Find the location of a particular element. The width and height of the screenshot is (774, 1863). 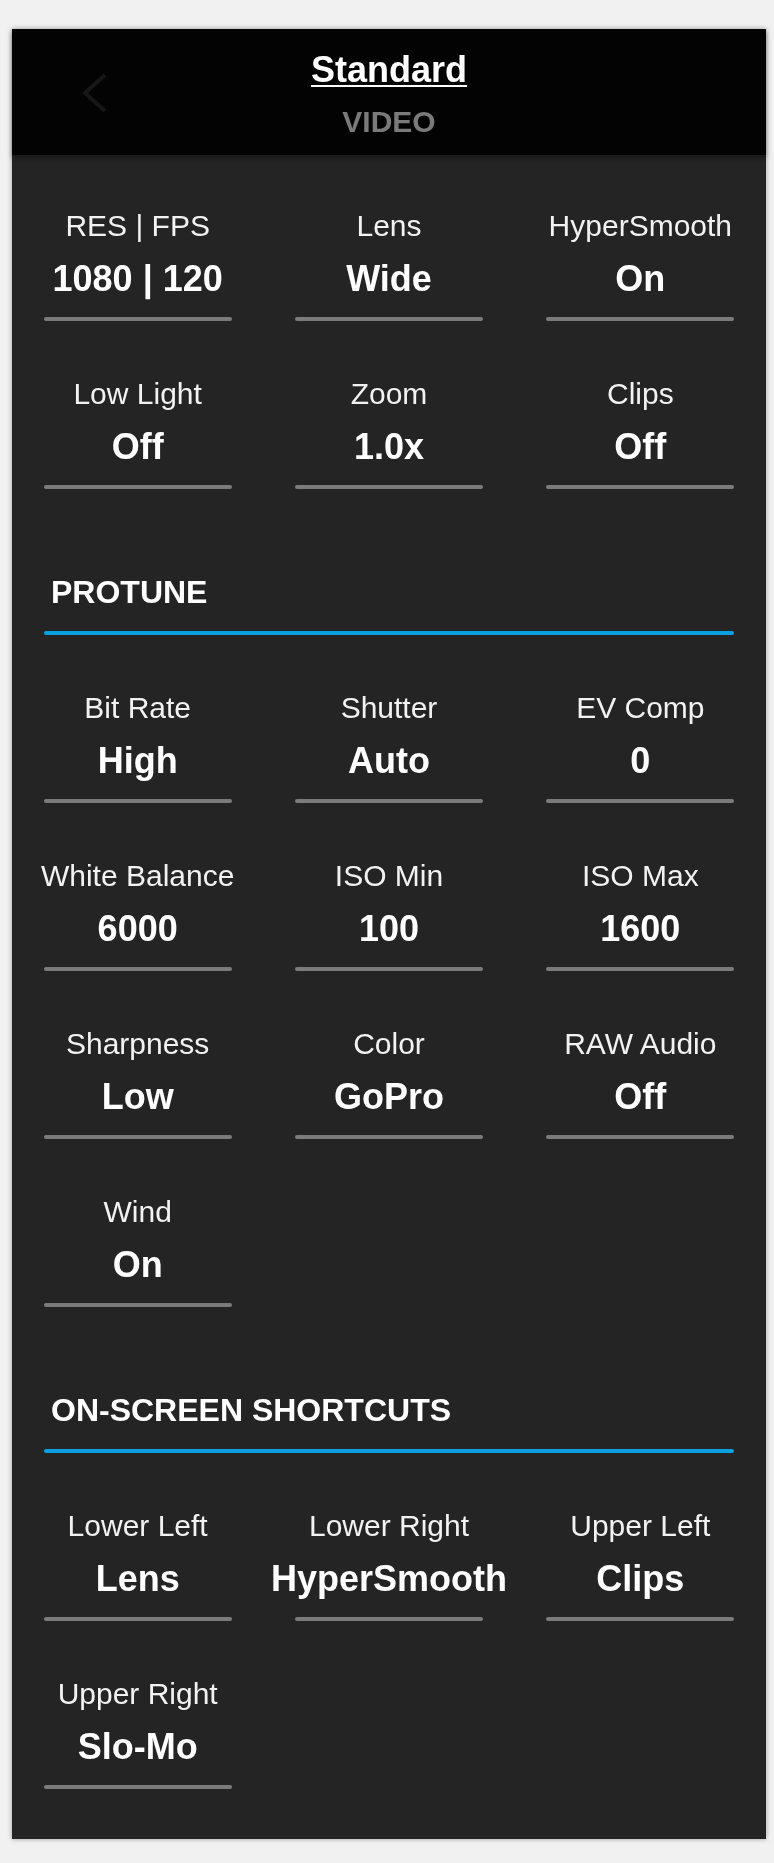

setting-label: Clips is located at coordinates (640, 394).